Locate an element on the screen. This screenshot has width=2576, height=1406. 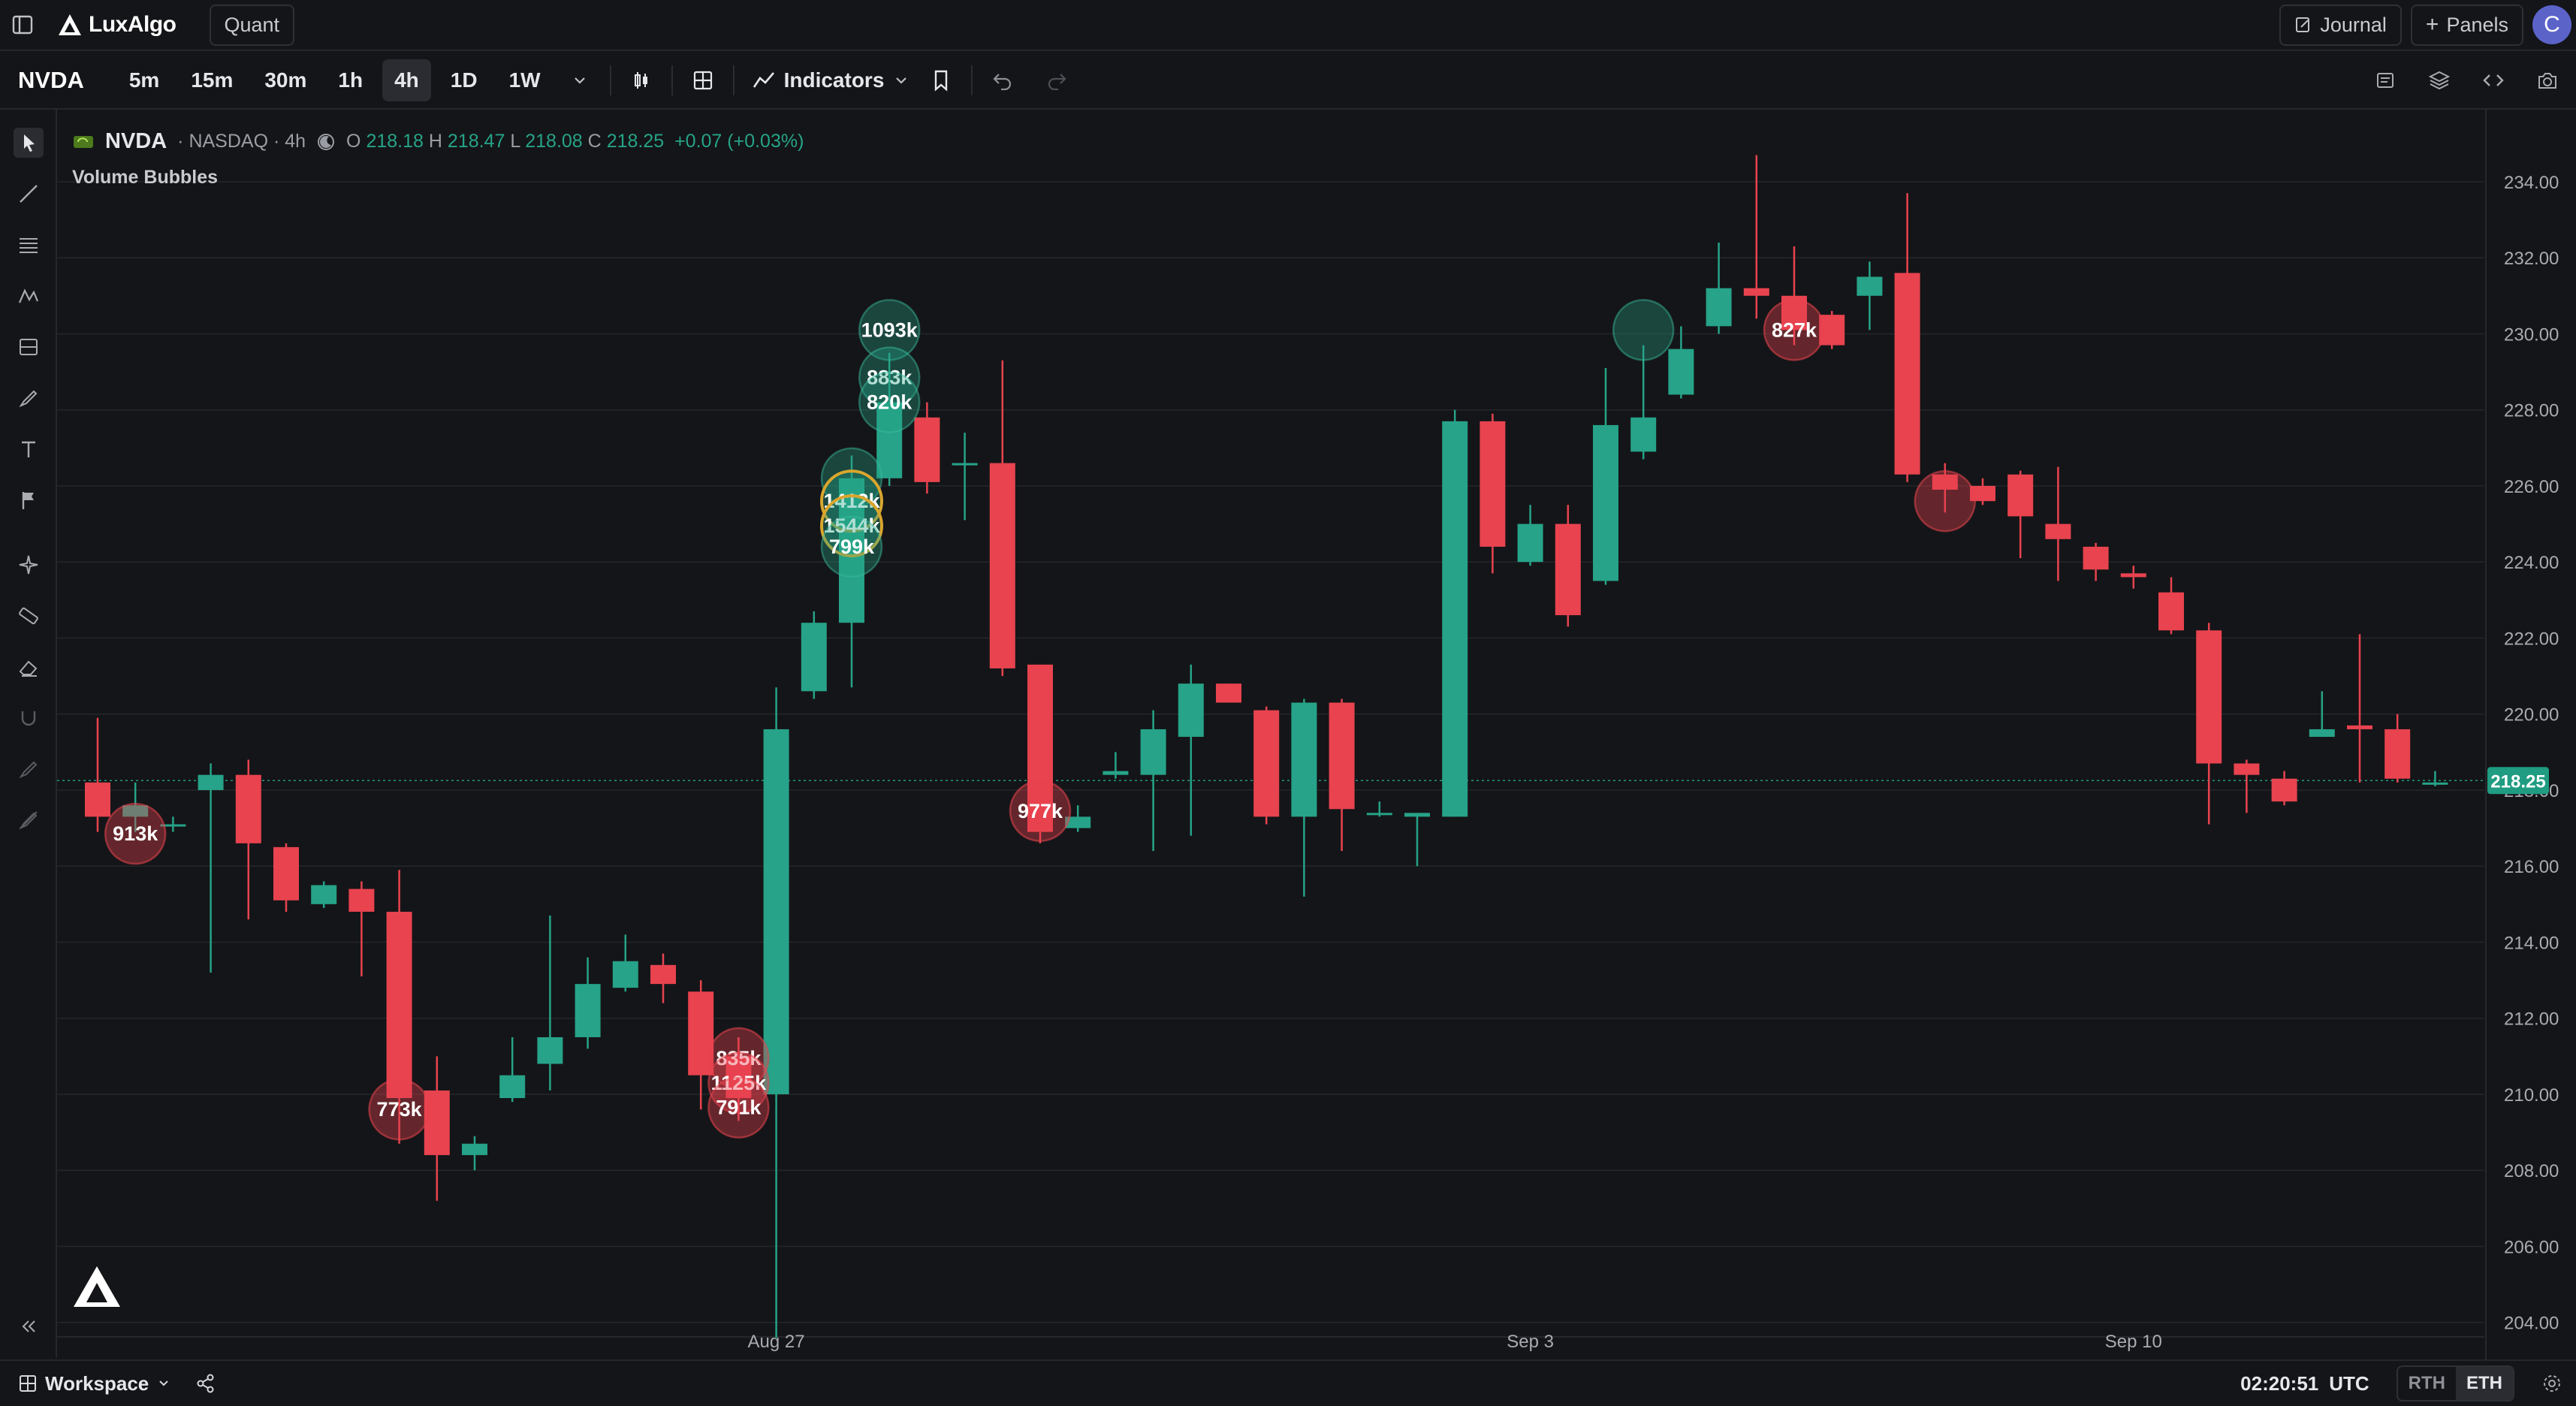
layout-grid-icon is located at coordinates (702, 80).